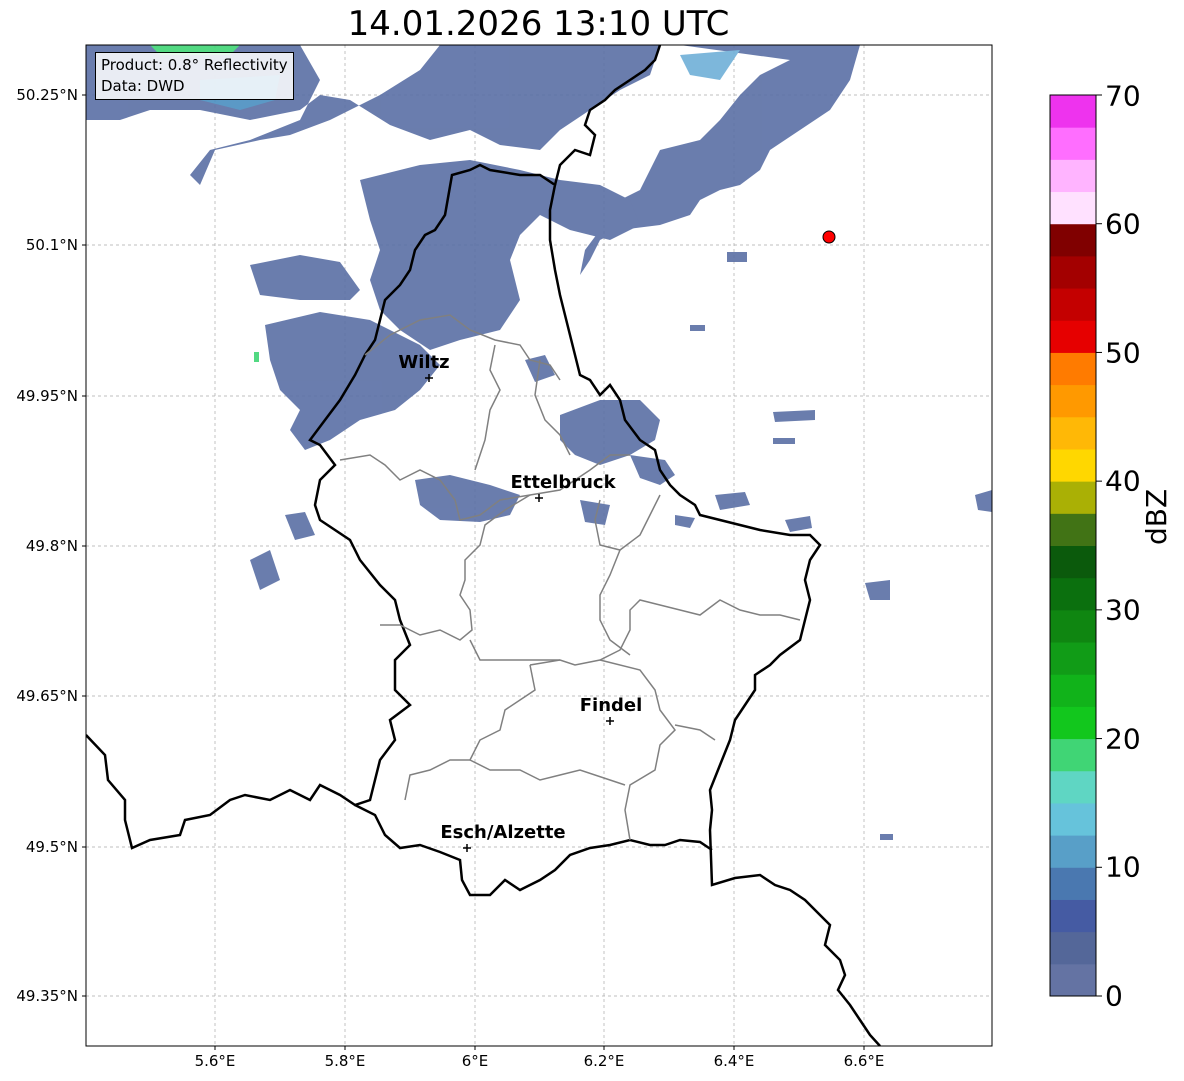 This screenshot has width=1184, height=1081. What do you see at coordinates (1123, 481) in the screenshot?
I see `colorbar-tick-label: 40` at bounding box center [1123, 481].